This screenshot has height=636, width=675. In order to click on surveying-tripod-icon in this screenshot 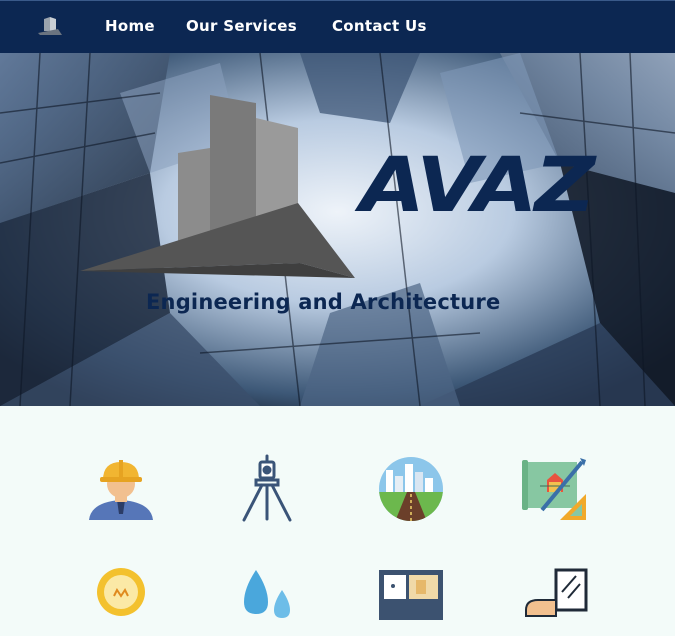, I will do `click(267, 489)`.